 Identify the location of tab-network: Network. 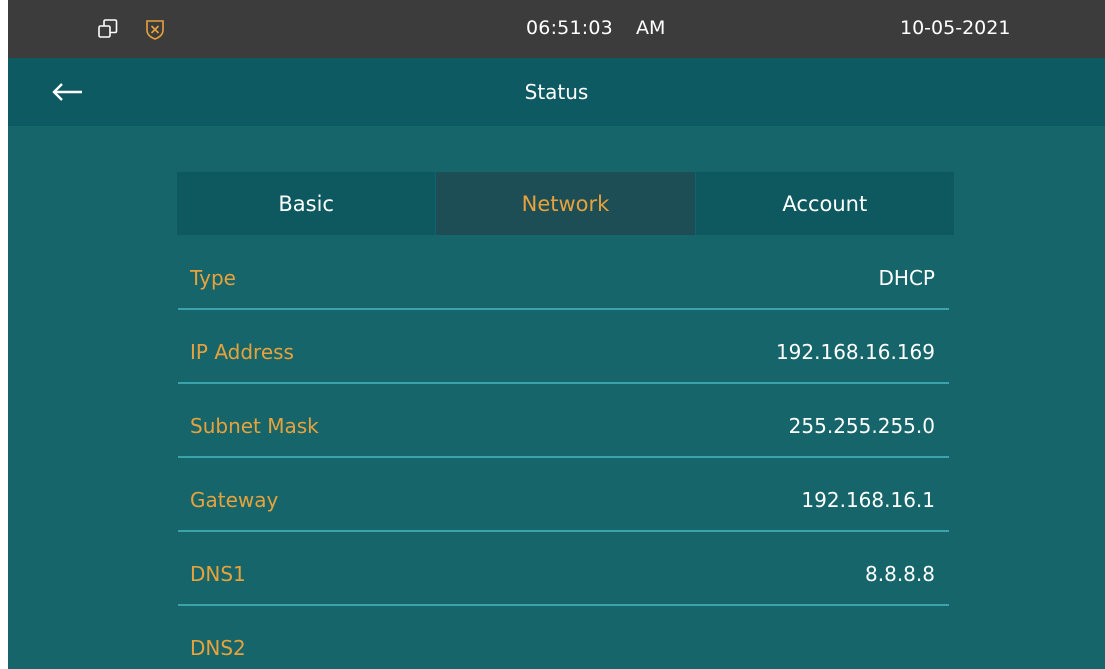
(566, 203).